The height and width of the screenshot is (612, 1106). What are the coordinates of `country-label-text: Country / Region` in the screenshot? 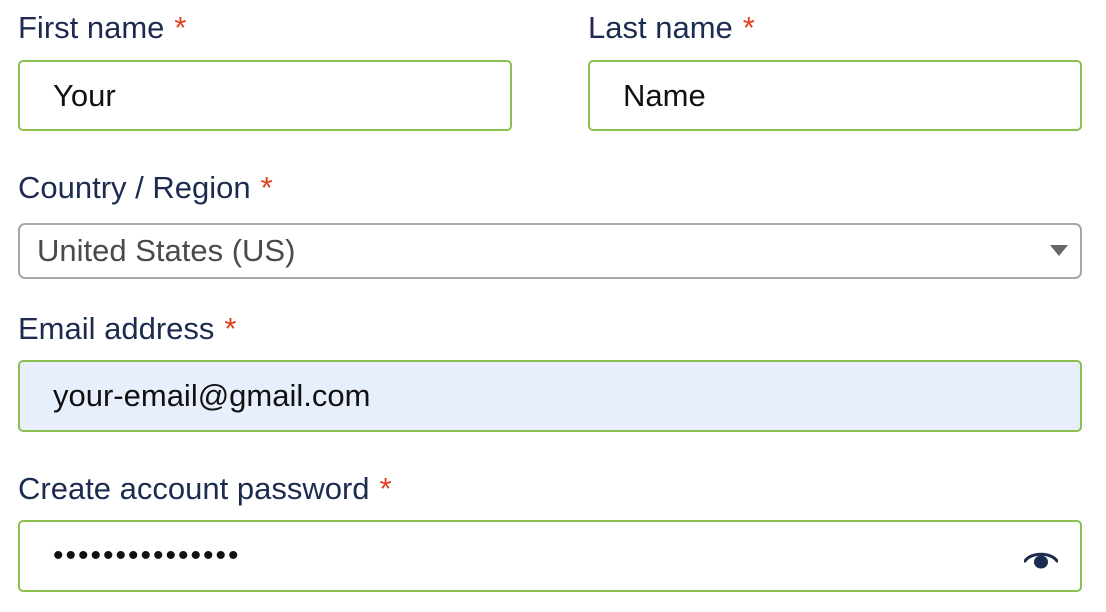 It's located at (134, 187).